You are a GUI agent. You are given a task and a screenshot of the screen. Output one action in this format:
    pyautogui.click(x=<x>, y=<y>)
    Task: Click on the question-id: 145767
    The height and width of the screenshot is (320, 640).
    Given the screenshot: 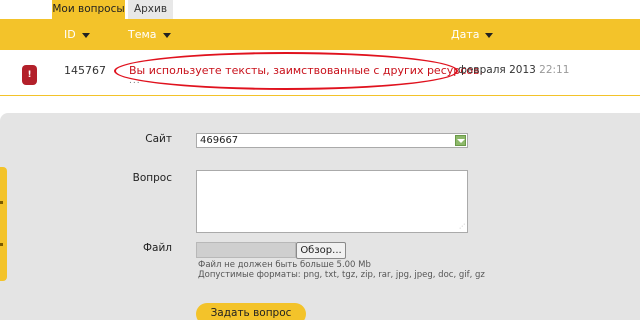 What is the action you would take?
    pyautogui.click(x=85, y=70)
    